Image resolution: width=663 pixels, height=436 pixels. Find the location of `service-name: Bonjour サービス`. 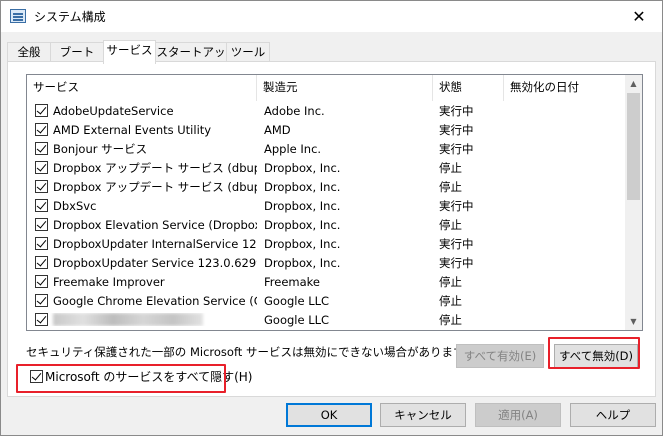

service-name: Bonjour サービス is located at coordinates (100, 148).